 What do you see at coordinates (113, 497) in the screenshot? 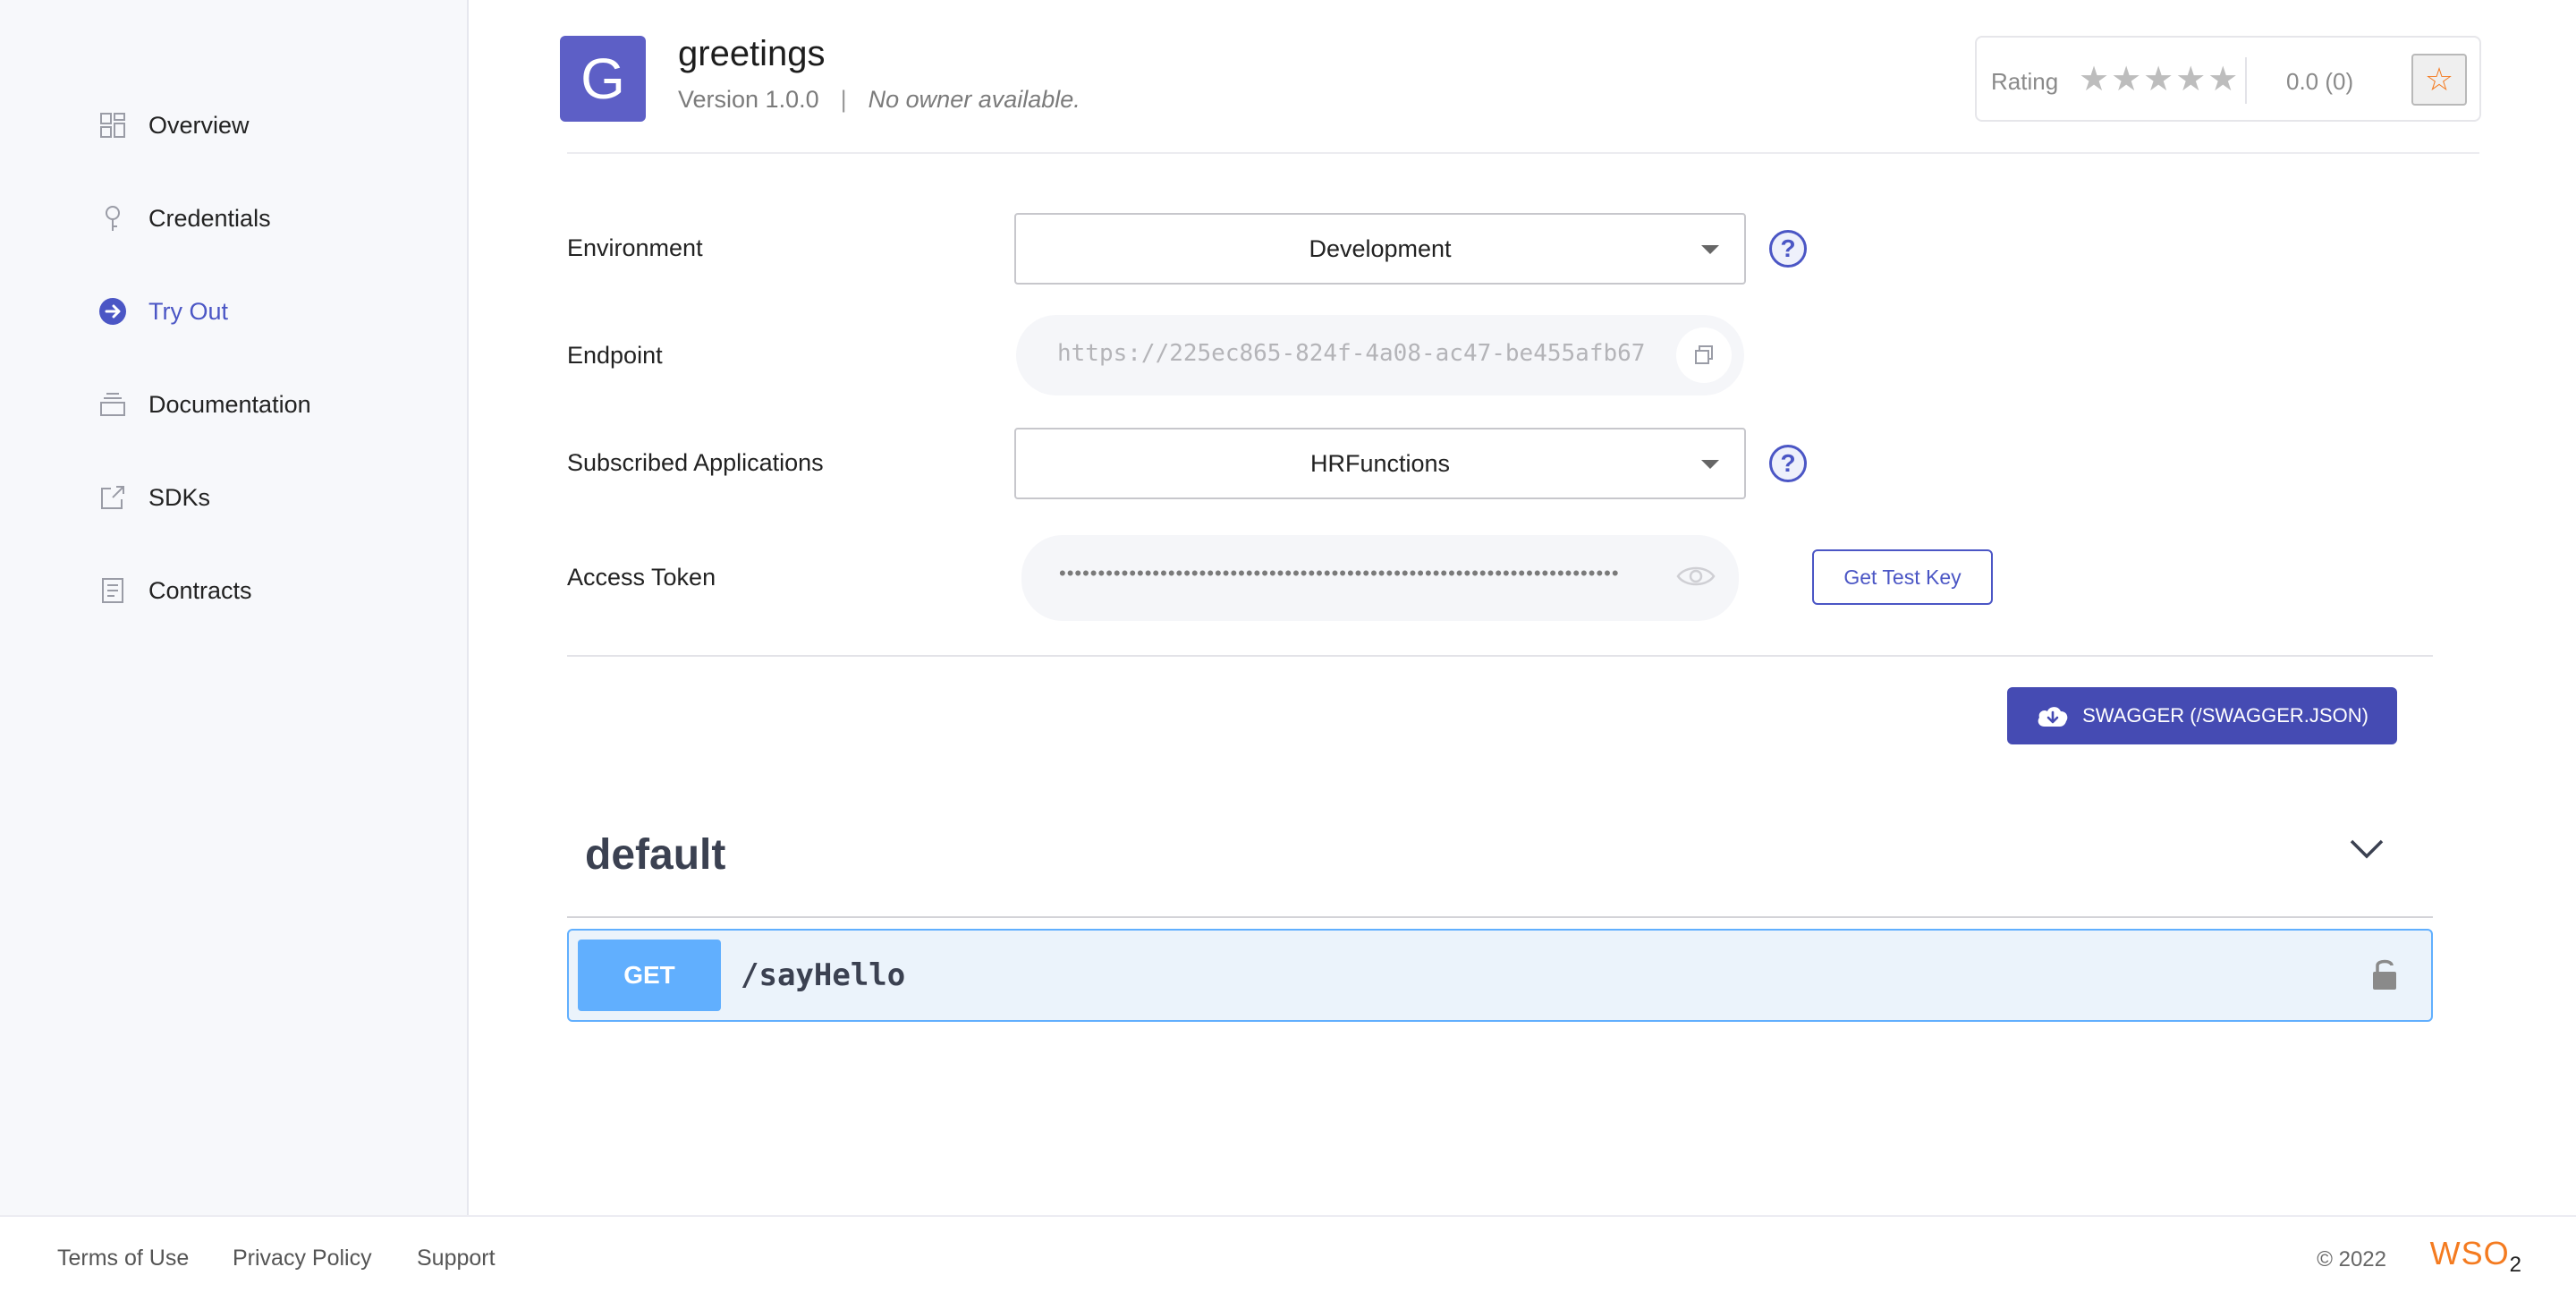
I see `external-box-icon` at bounding box center [113, 497].